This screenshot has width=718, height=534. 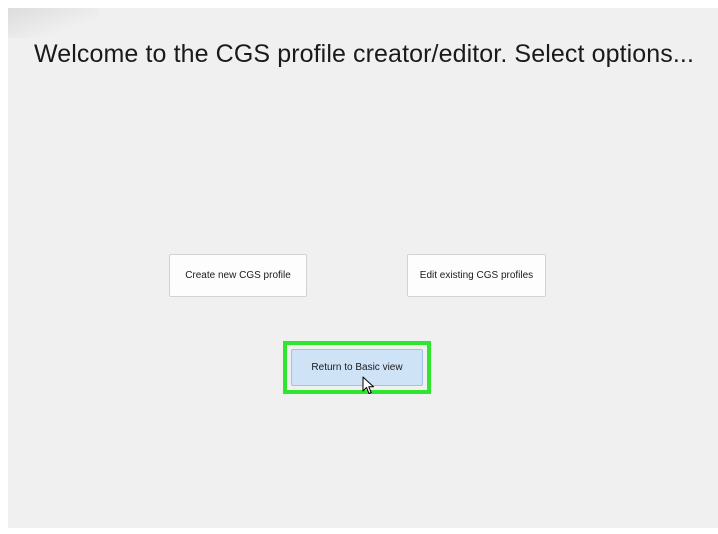 I want to click on edit-profiles-button: Edit existing CGS profiles, so click(x=476, y=275).